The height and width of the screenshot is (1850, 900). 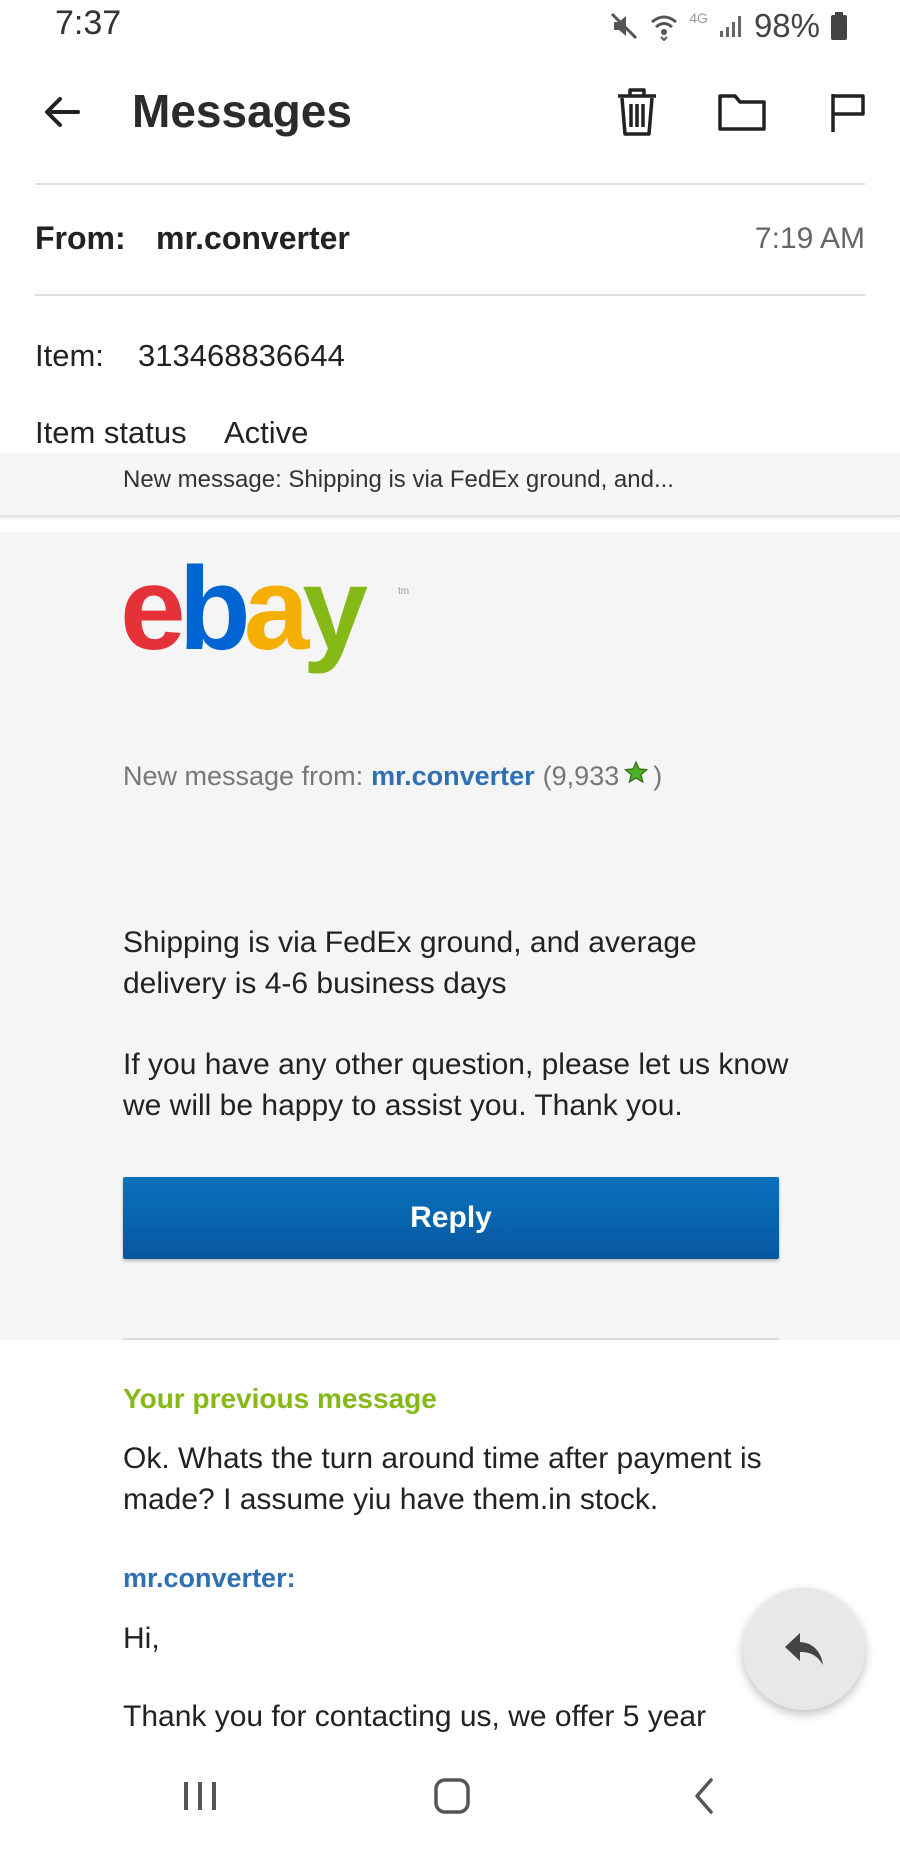 I want to click on recents-button, so click(x=200, y=1796).